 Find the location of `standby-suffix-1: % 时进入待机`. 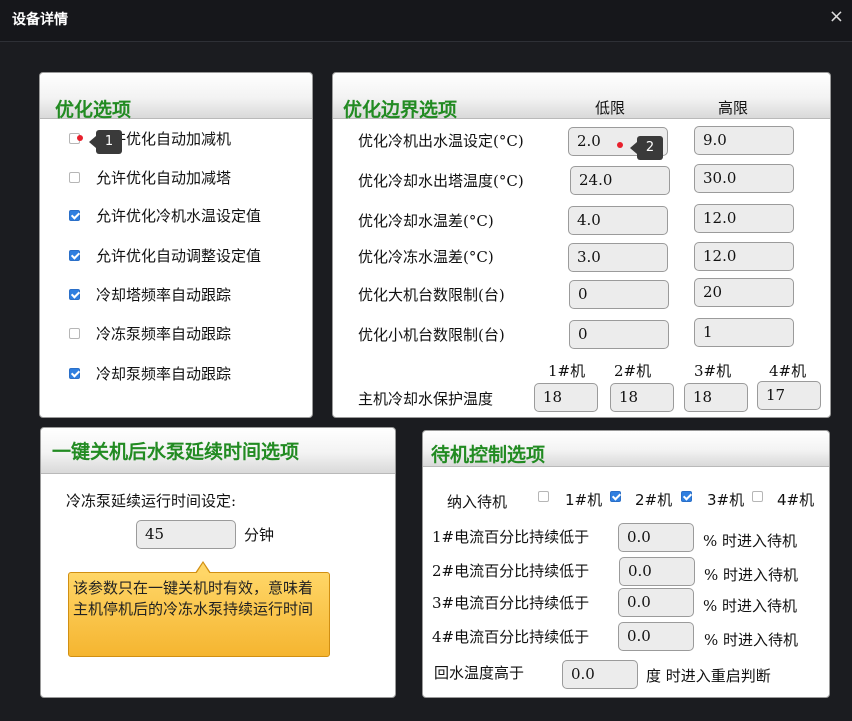

standby-suffix-1: % 时进入待机 is located at coordinates (750, 541).